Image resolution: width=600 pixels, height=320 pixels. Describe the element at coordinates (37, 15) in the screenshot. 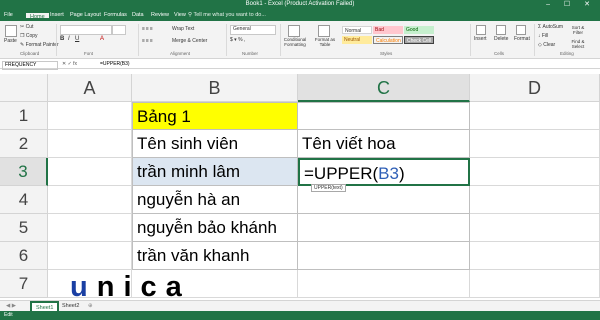

I see `tab-home: Home` at that location.